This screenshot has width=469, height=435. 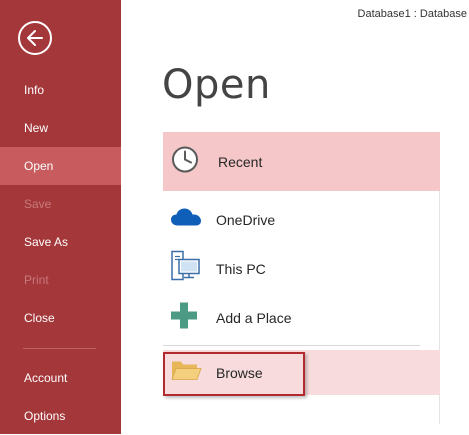 I want to click on location-label: OneDrive, so click(x=246, y=220).